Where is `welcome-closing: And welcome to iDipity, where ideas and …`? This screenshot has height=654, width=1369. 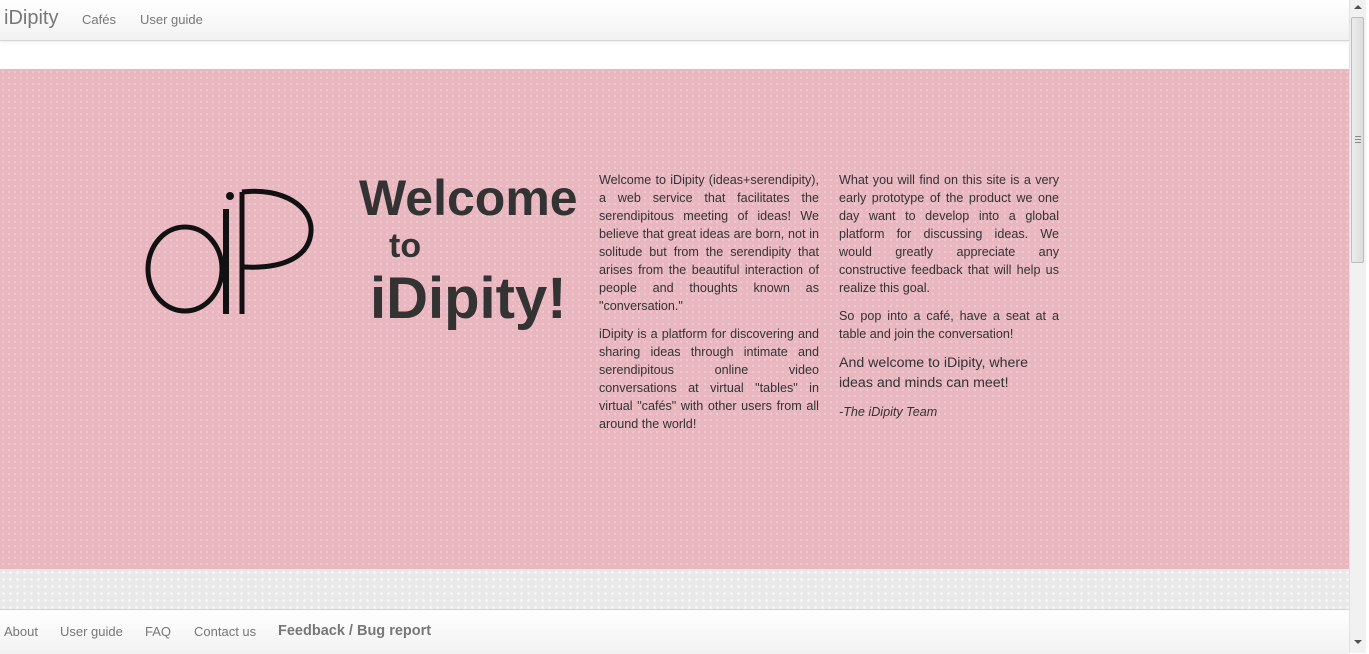
welcome-closing: And welcome to iDipity, where ideas and … is located at coordinates (933, 373).